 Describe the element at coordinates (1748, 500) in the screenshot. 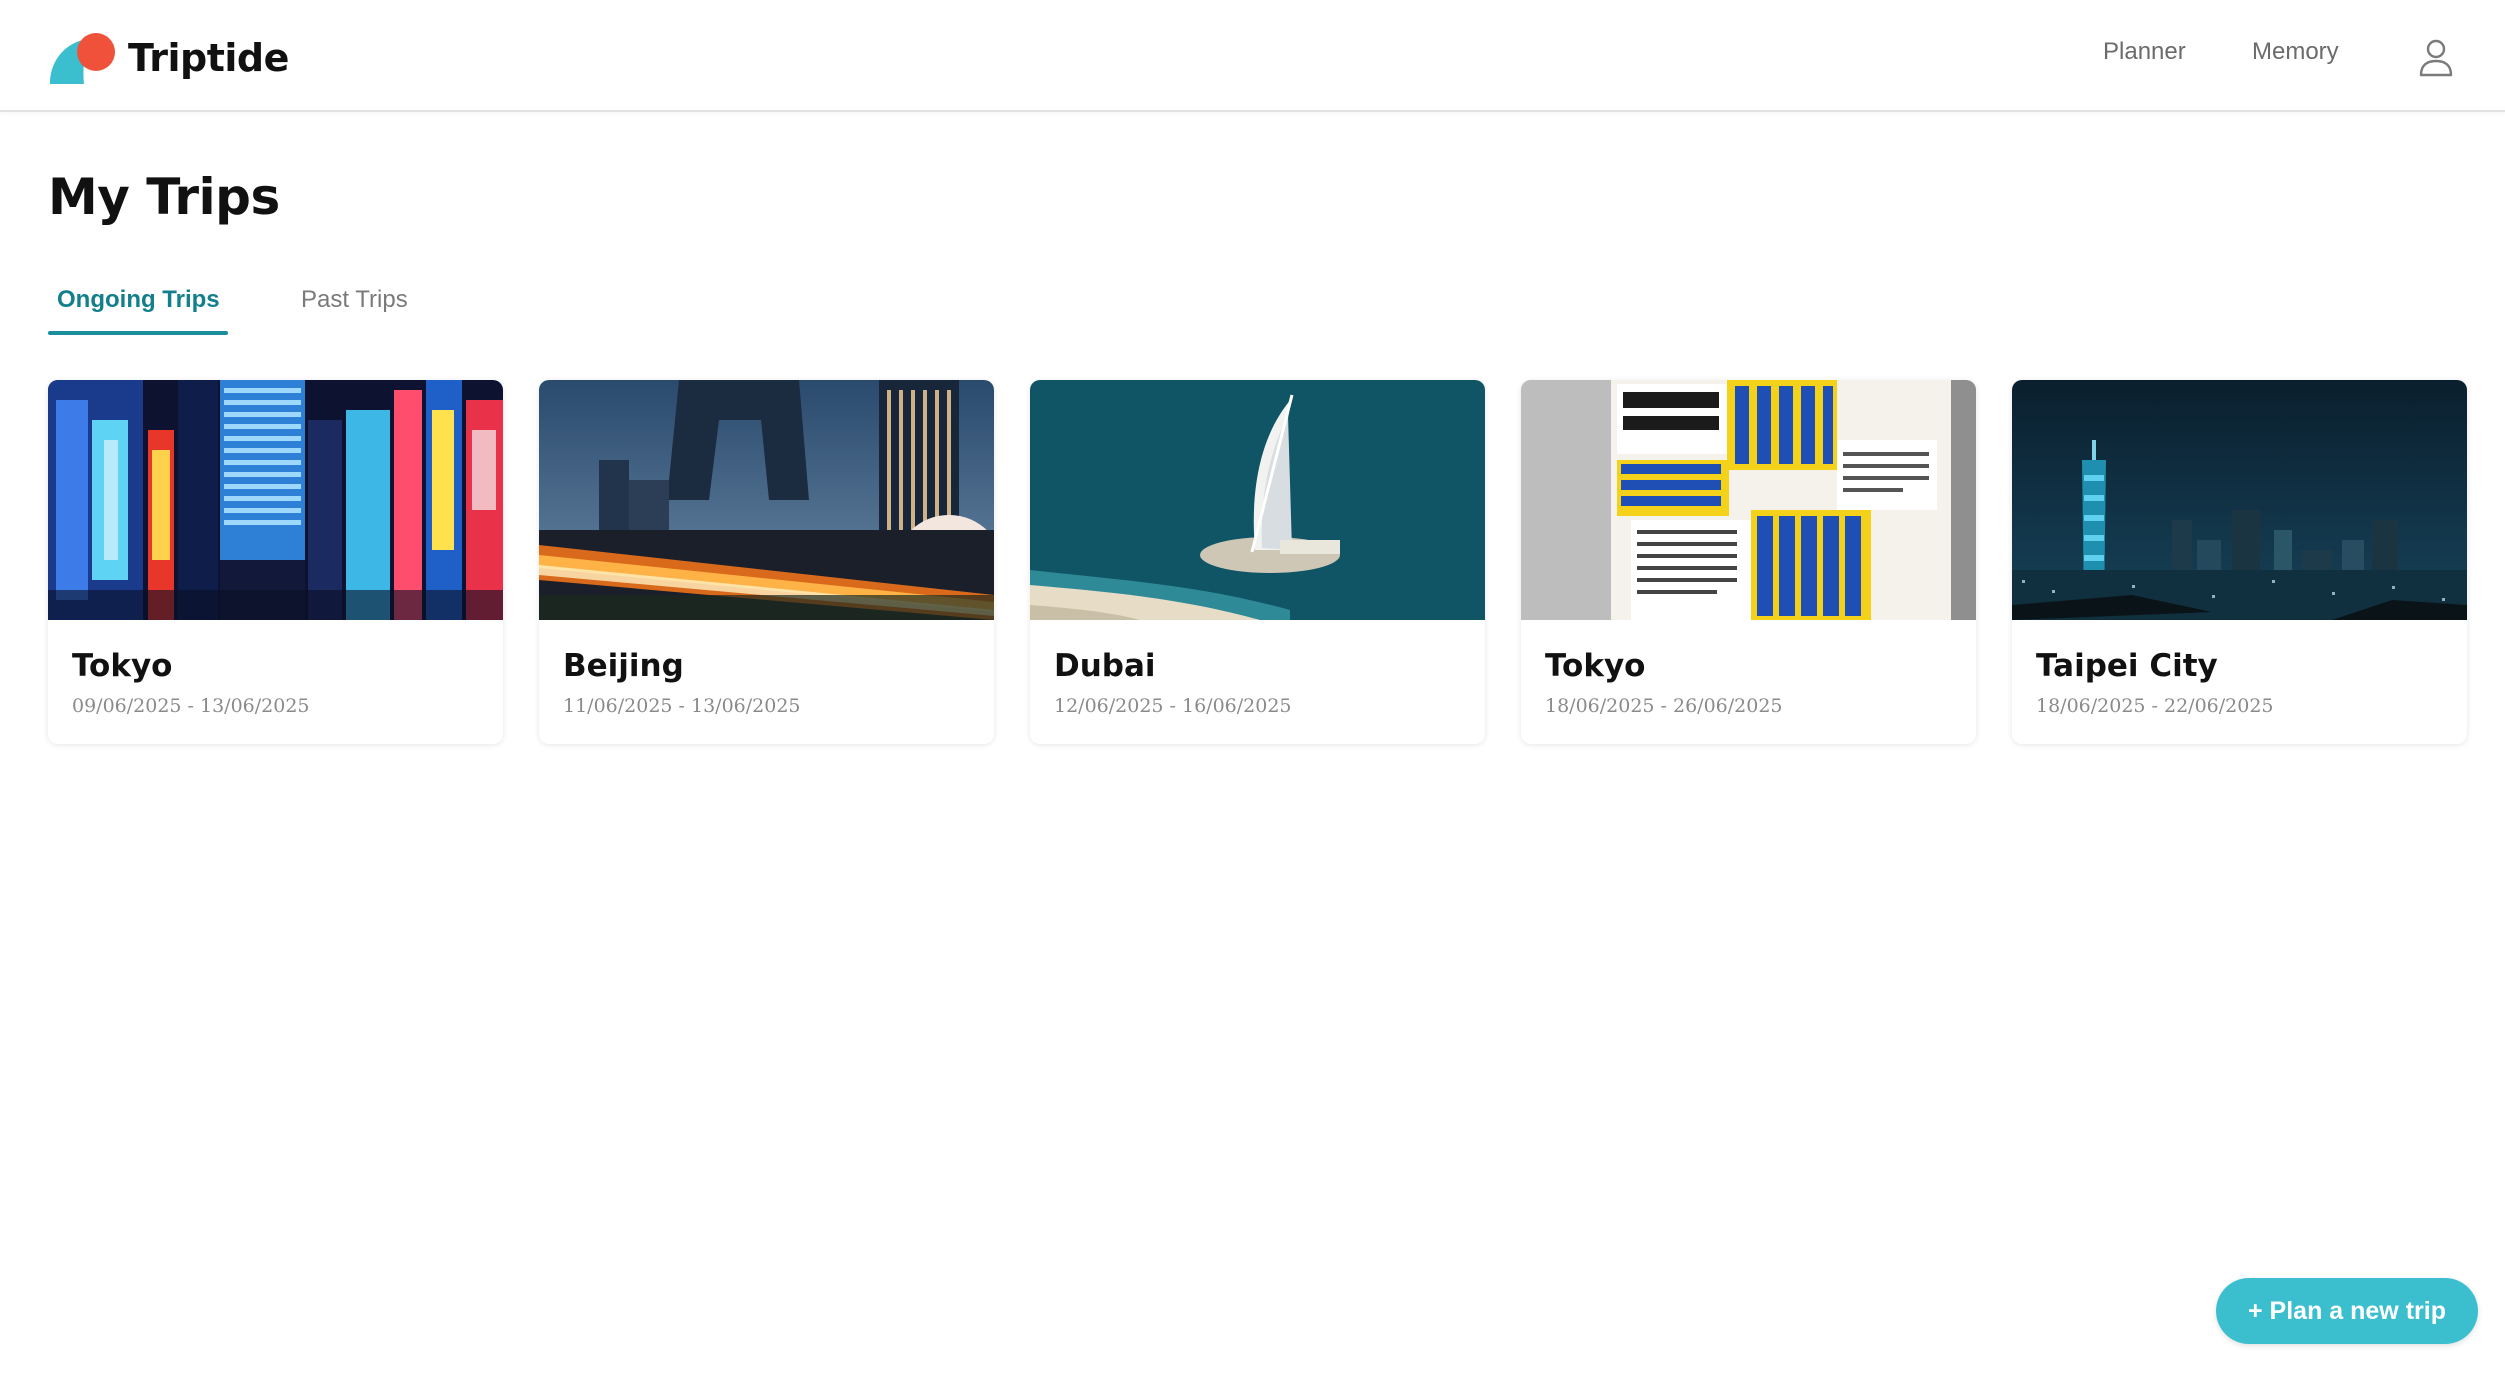

I see `studio-poster-photo` at that location.